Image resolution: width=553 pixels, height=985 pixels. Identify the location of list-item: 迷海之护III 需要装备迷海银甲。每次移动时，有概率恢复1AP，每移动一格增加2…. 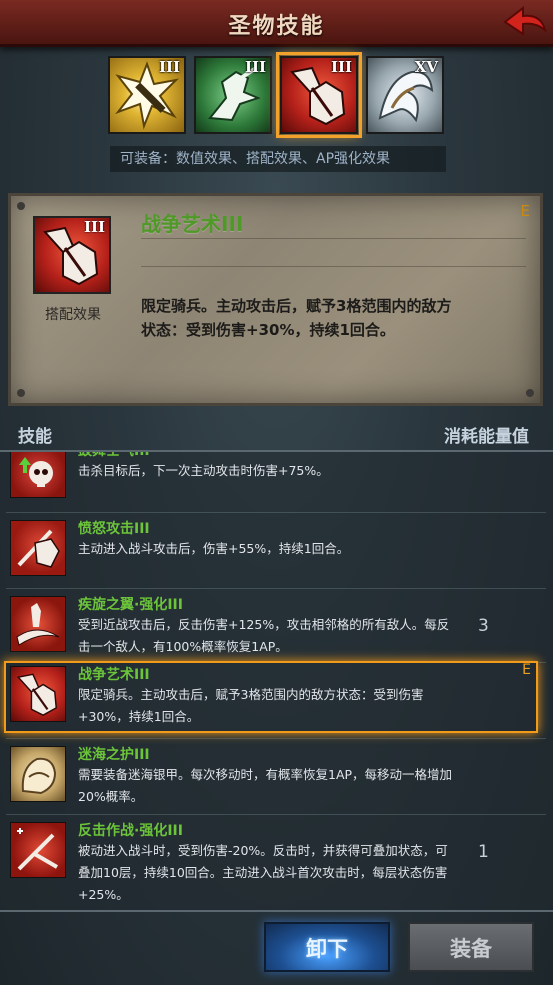
(276, 778).